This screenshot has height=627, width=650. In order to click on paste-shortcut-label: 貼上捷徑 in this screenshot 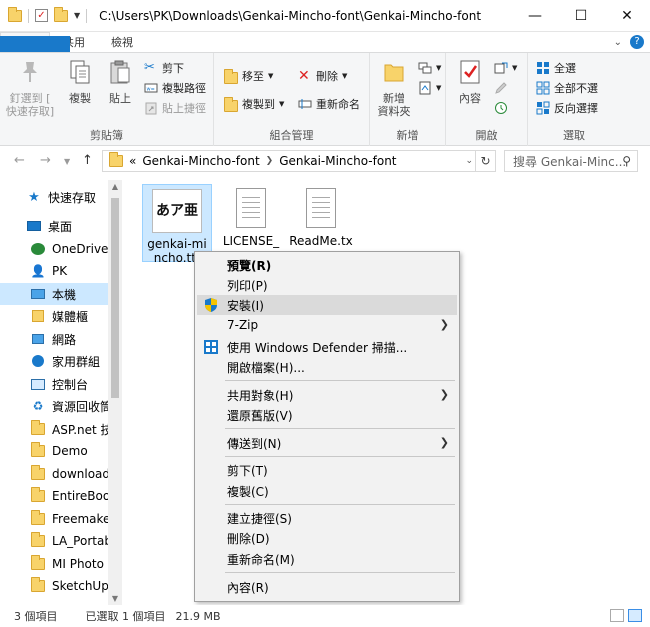, I will do `click(184, 108)`.